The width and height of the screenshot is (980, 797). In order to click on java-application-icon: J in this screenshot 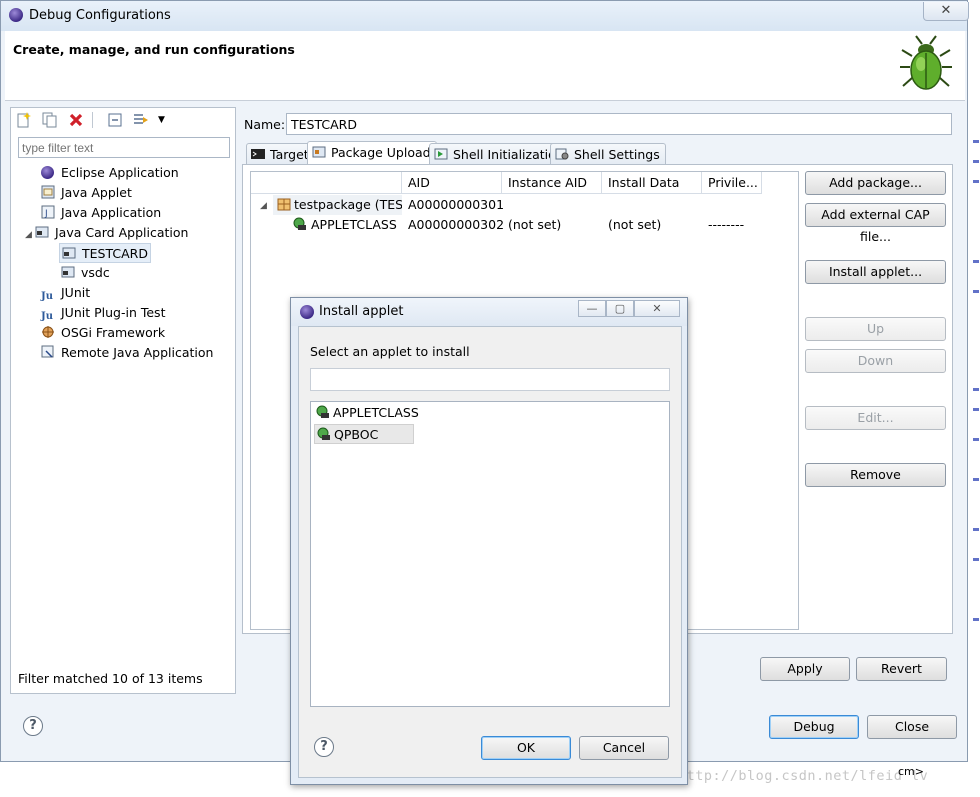, I will do `click(48, 212)`.